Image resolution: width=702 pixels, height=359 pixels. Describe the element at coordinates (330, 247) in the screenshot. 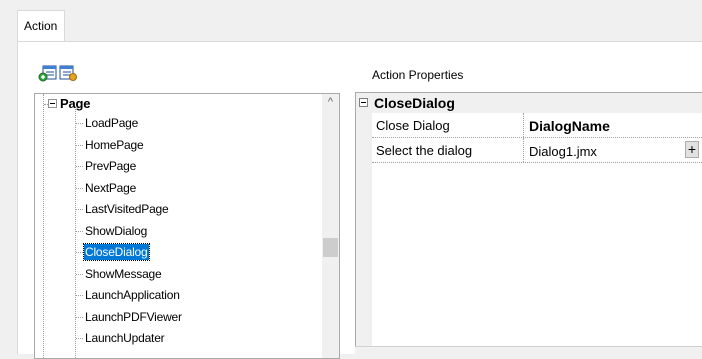

I see `scroll-thumb` at that location.